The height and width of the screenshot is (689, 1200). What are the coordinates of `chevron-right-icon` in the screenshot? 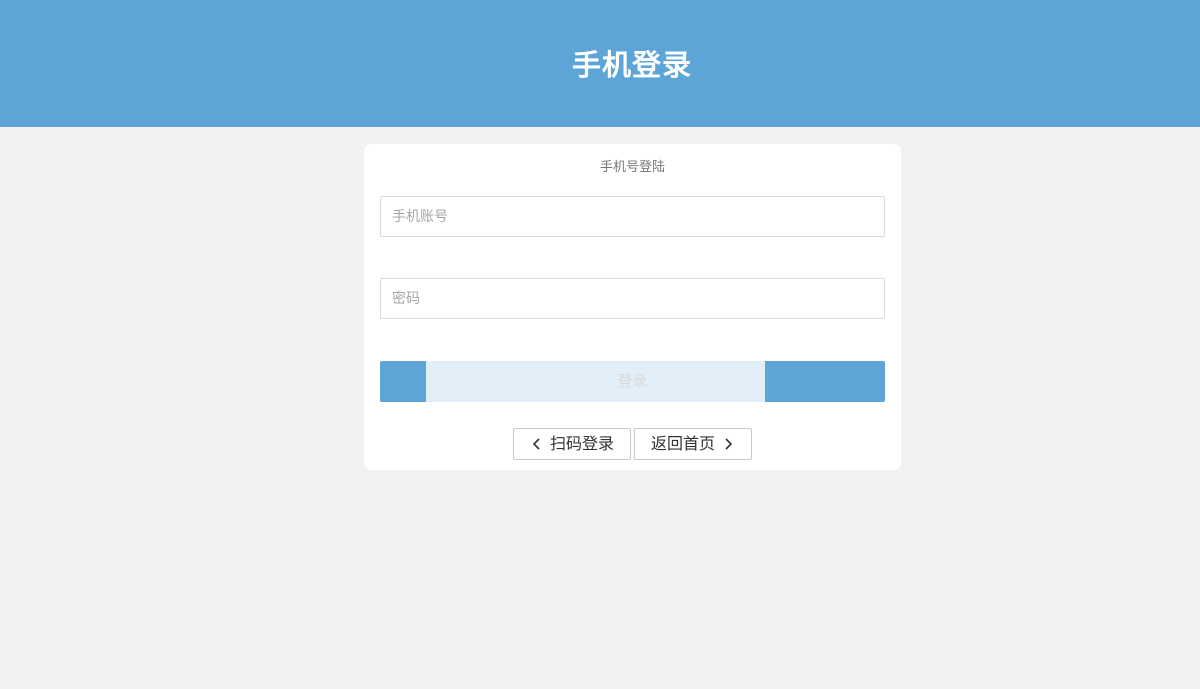 It's located at (729, 444).